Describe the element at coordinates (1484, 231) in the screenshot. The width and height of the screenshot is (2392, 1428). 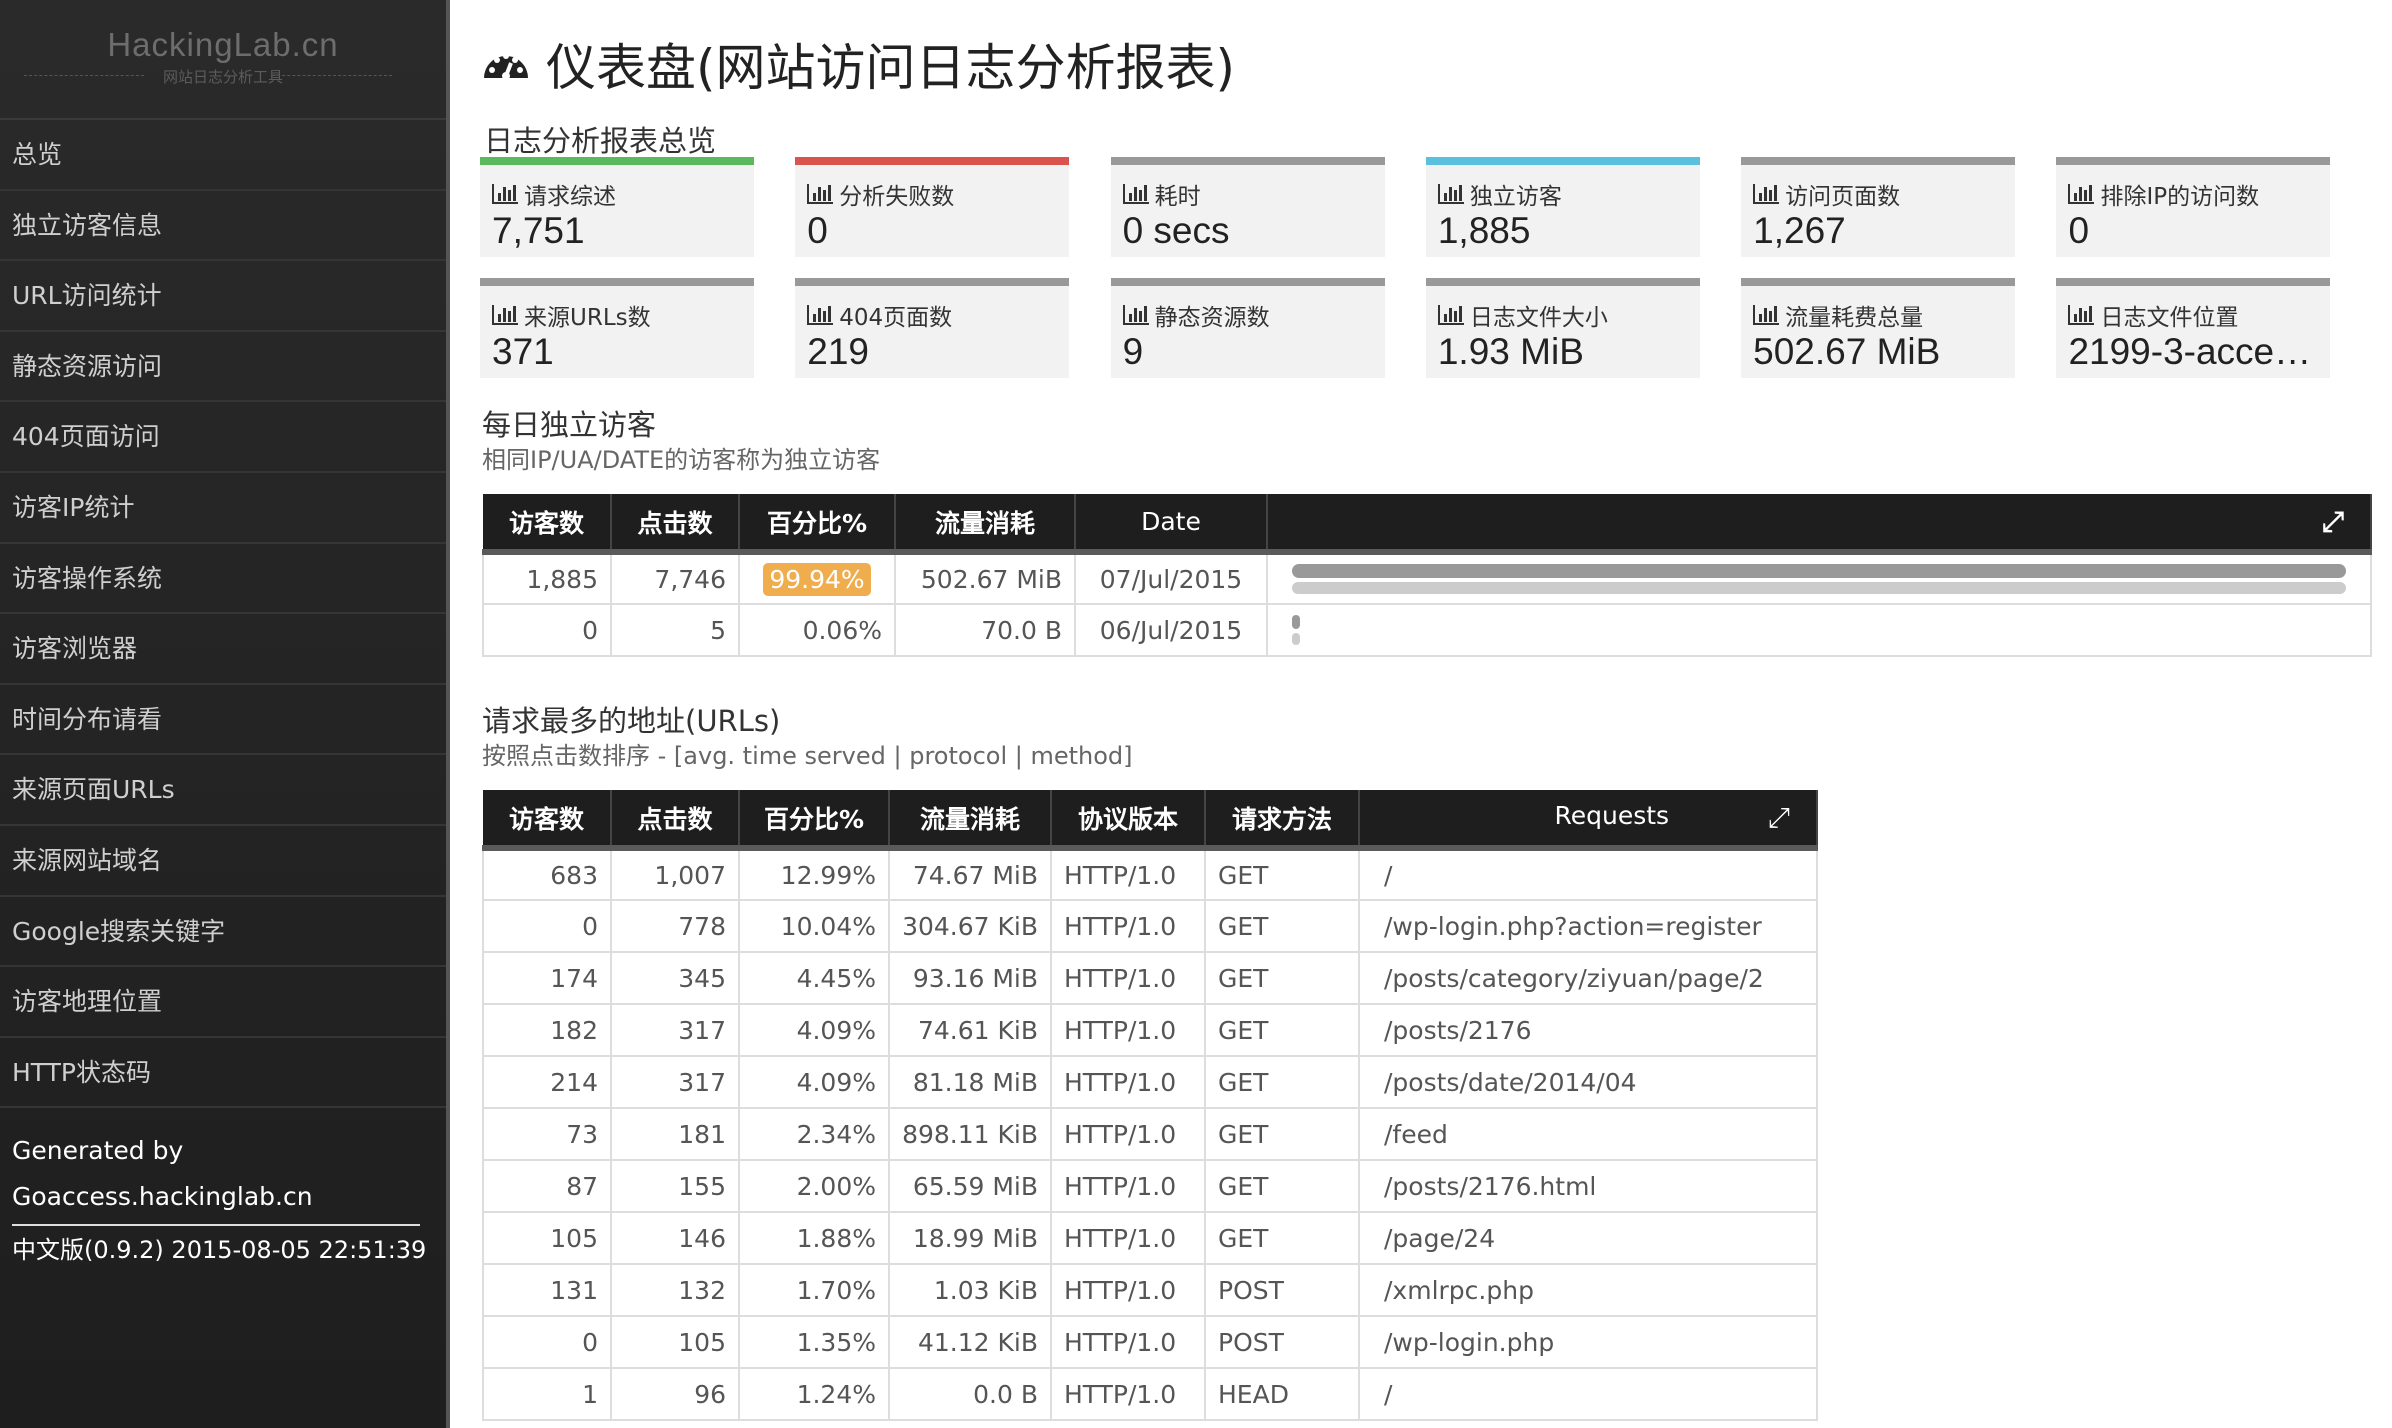
I see `card-value: 1,885` at that location.